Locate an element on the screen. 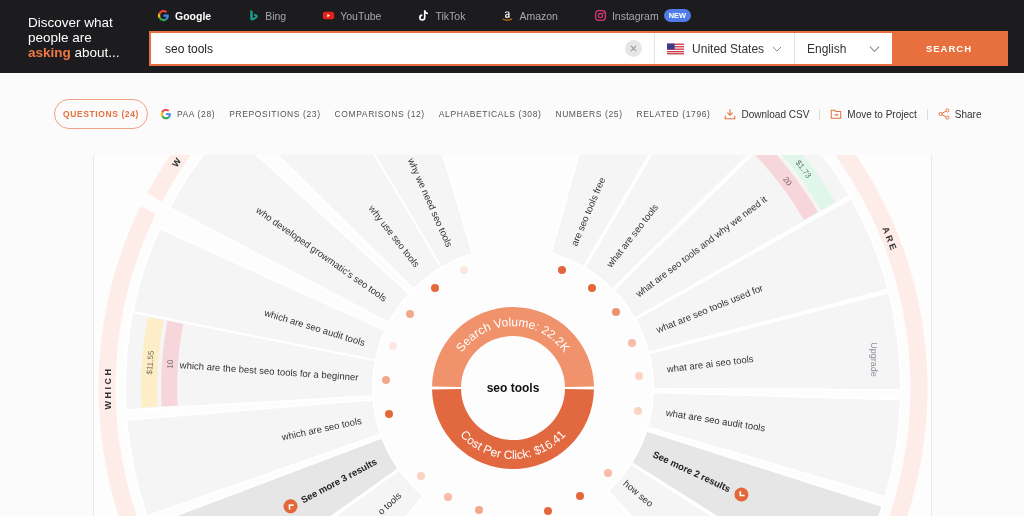  results-tab: RELATED (1796) is located at coordinates (673, 114).